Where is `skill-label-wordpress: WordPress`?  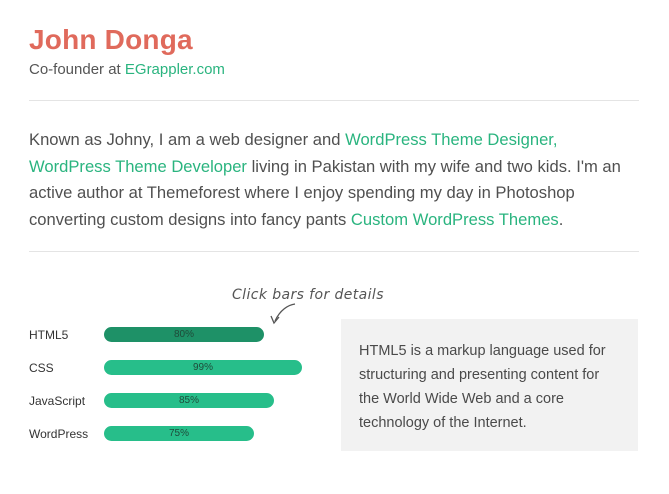
skill-label-wordpress: WordPress is located at coordinates (59, 434).